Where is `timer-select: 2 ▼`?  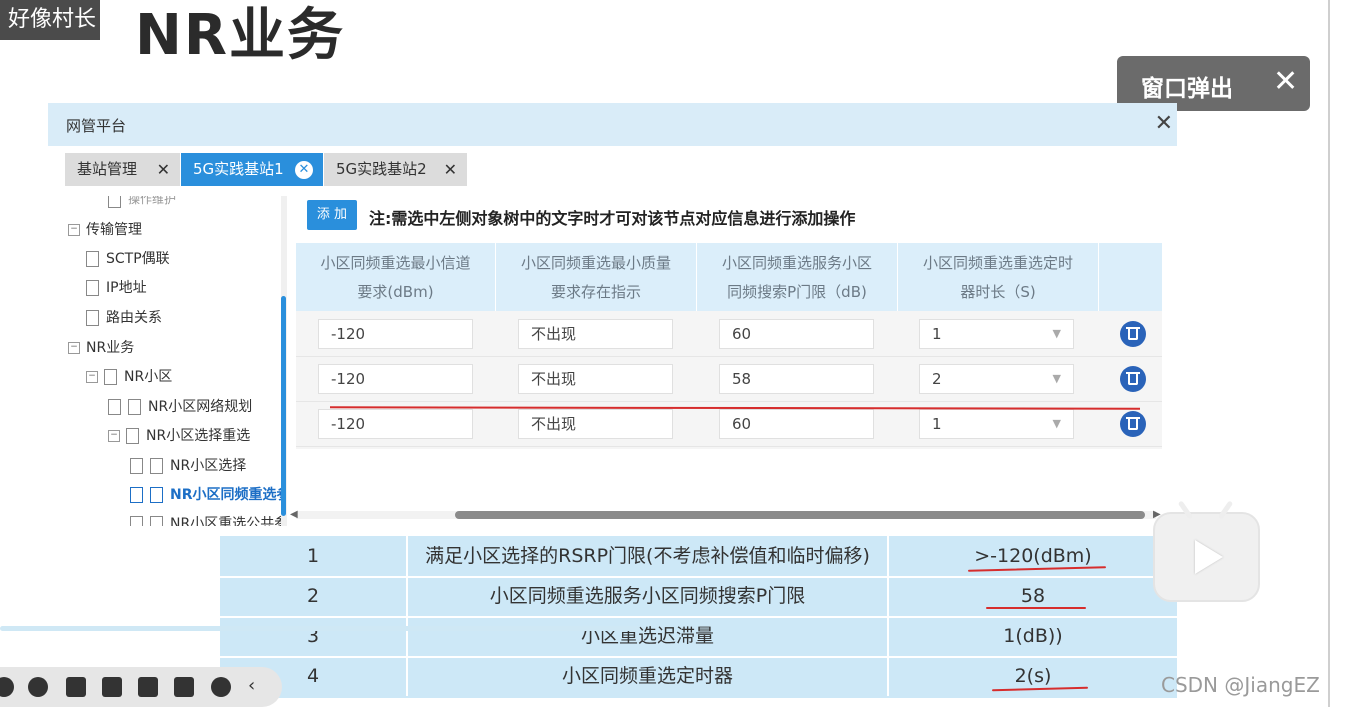 timer-select: 2 ▼ is located at coordinates (996, 379).